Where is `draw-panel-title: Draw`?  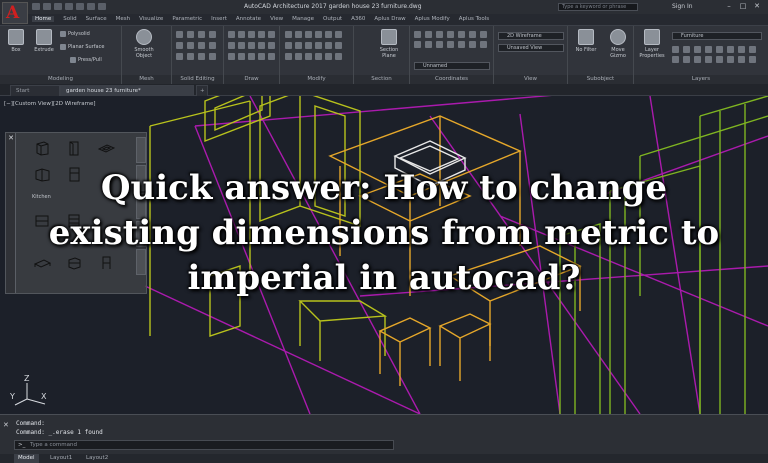 draw-panel-title: Draw is located at coordinates (251, 79).